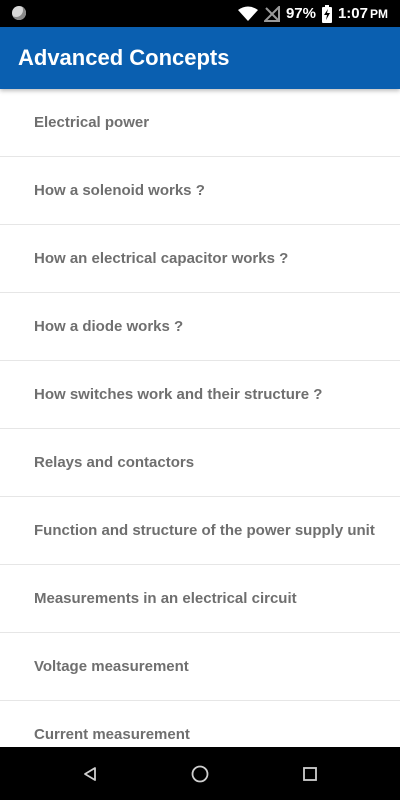 Image resolution: width=400 pixels, height=800 pixels. What do you see at coordinates (200, 13) in the screenshot?
I see `status-bar: 97% 1:07 PM` at bounding box center [200, 13].